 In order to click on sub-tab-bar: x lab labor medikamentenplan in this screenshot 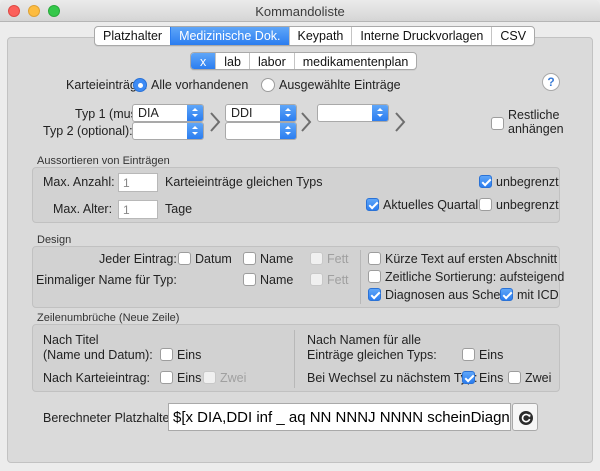, I will do `click(304, 61)`.